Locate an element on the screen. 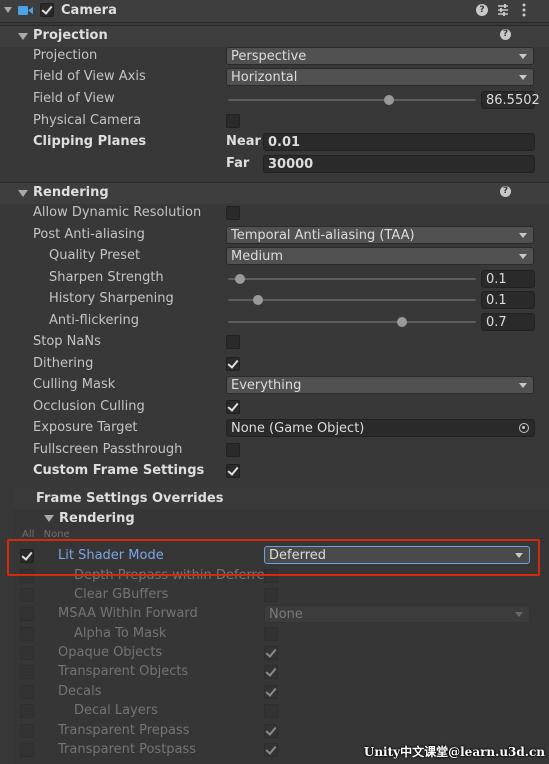  clipping-far-row: Far 30000 is located at coordinates (274, 164).